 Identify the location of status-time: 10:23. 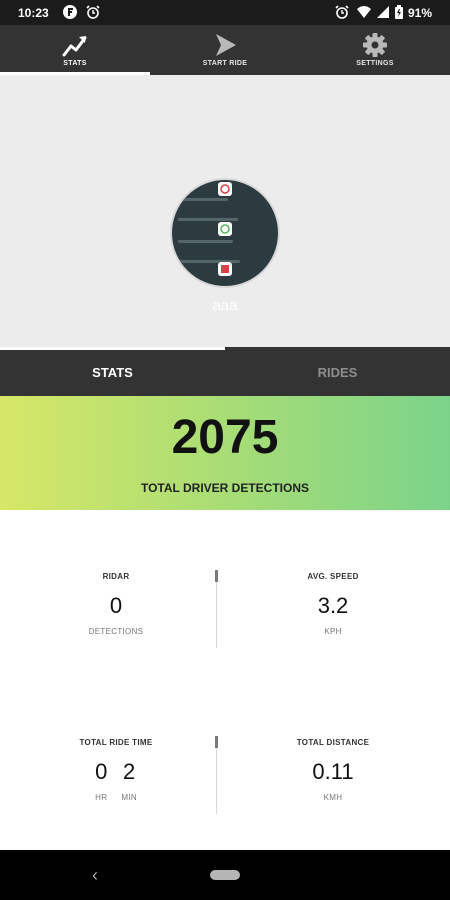
(33, 13).